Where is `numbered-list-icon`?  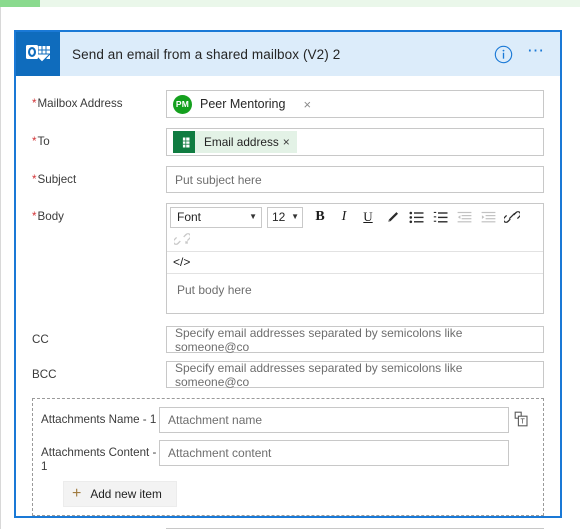 numbered-list-icon is located at coordinates (440, 217).